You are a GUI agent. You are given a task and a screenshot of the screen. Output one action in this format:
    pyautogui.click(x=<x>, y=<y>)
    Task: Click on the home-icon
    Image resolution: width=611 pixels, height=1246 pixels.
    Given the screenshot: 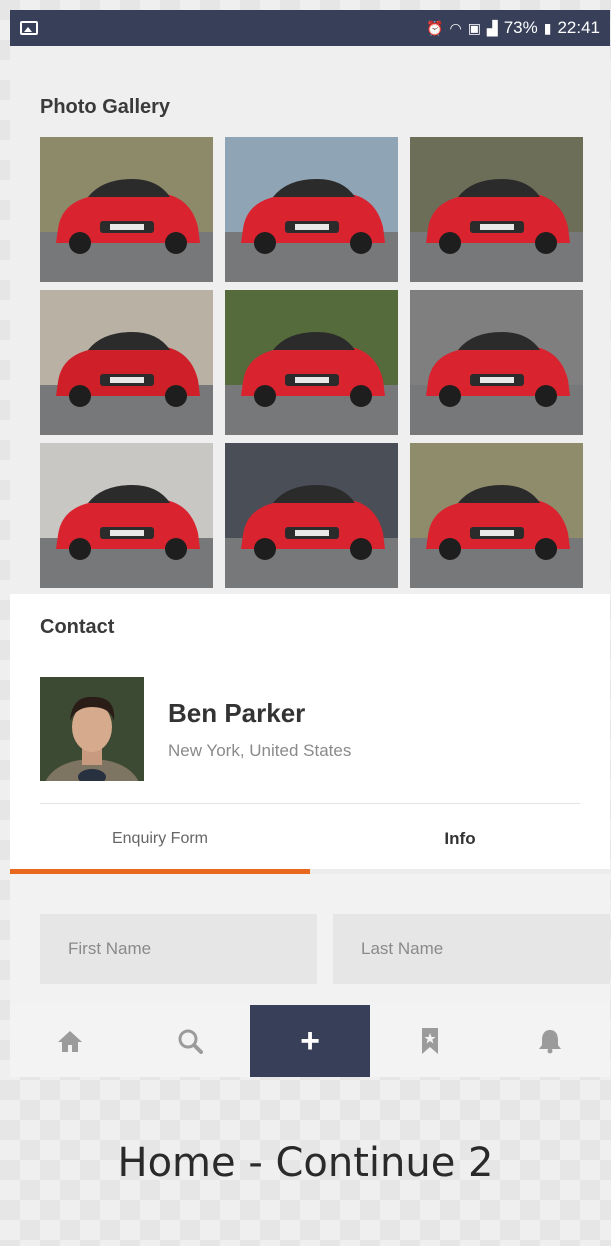 What is the action you would take?
    pyautogui.click(x=70, y=1041)
    